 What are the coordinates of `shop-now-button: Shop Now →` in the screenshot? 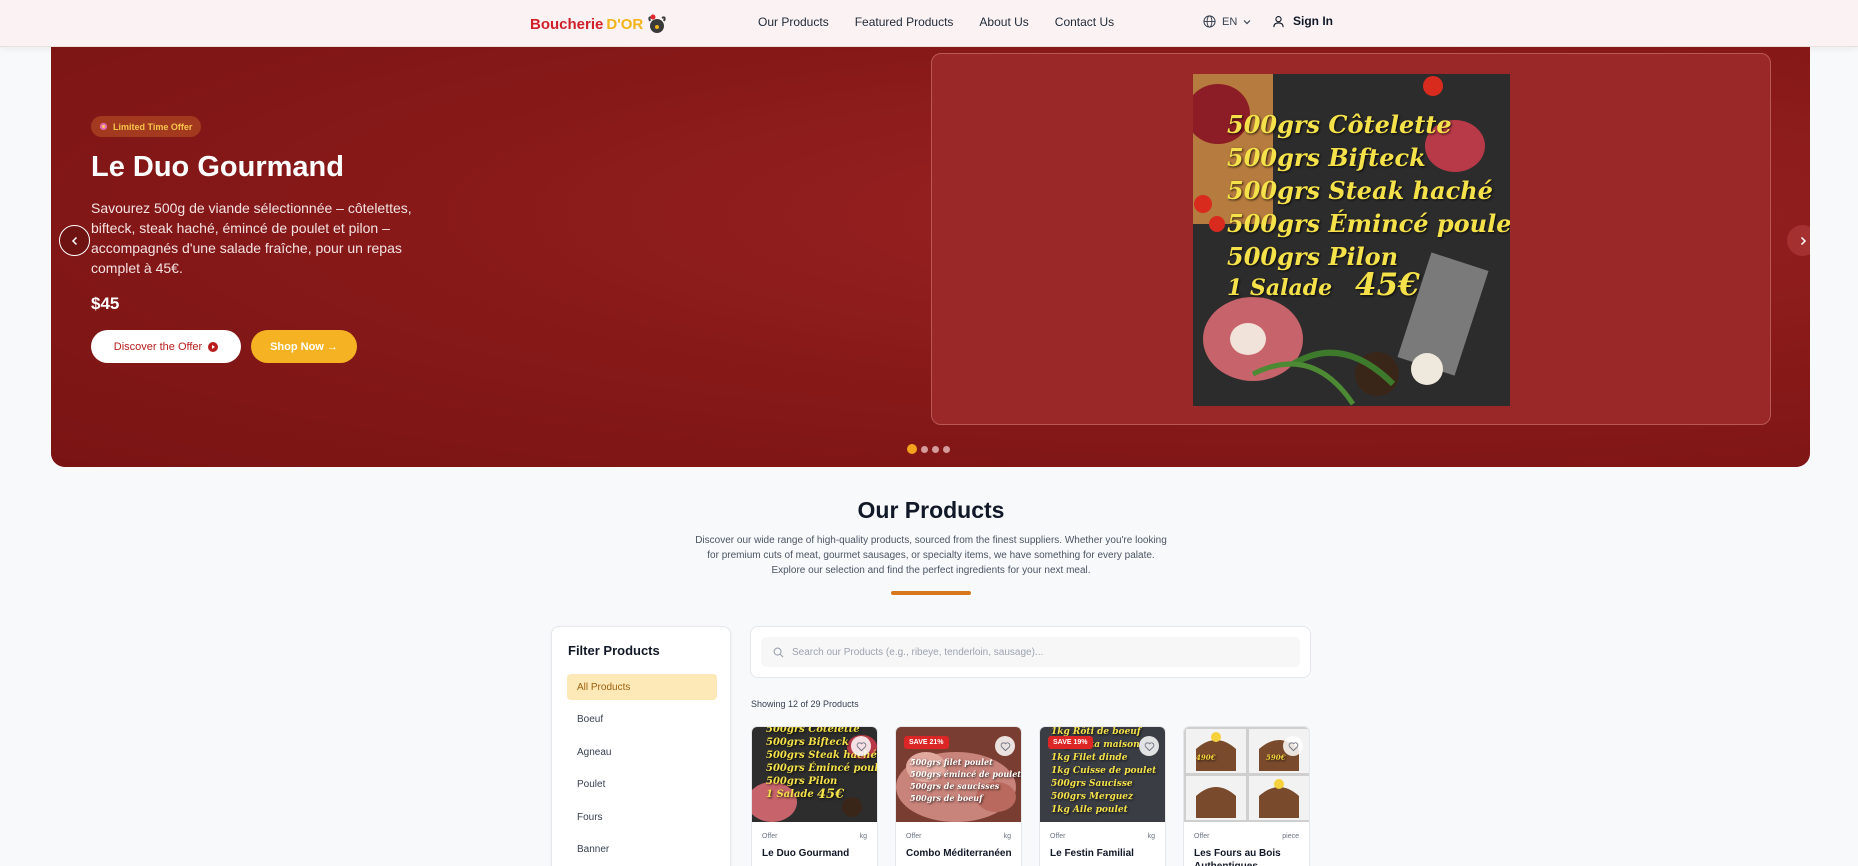 It's located at (304, 346).